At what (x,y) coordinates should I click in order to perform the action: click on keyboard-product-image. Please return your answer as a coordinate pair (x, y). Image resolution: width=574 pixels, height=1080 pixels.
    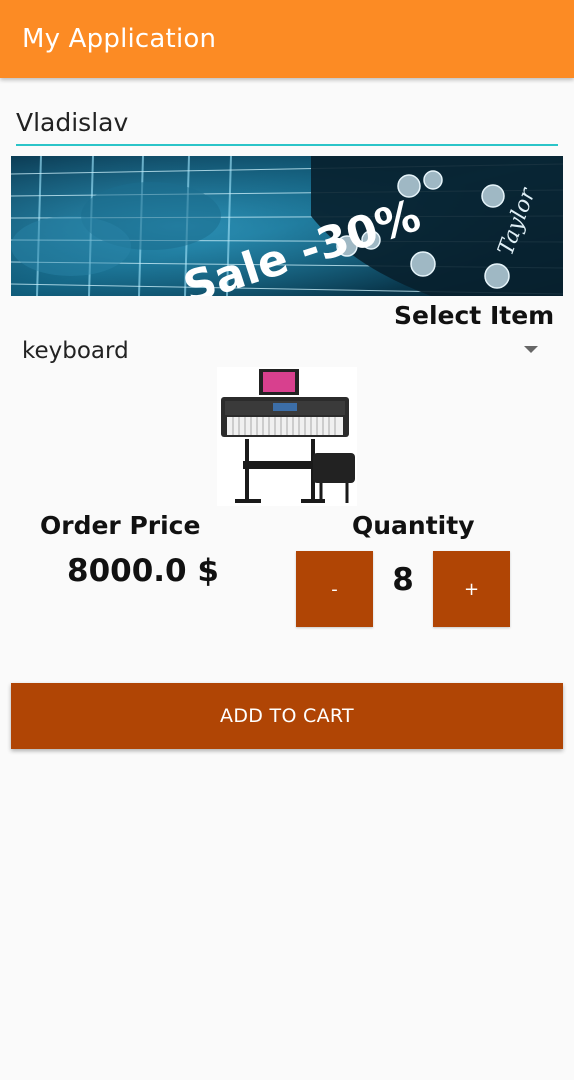
    Looking at the image, I should click on (287, 436).